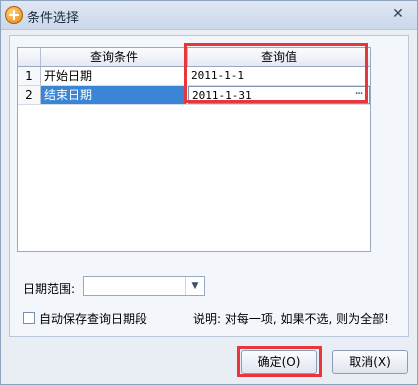 This screenshot has width=418, height=385. Describe the element at coordinates (29, 318) in the screenshot. I see `autosave-checkbox` at that location.